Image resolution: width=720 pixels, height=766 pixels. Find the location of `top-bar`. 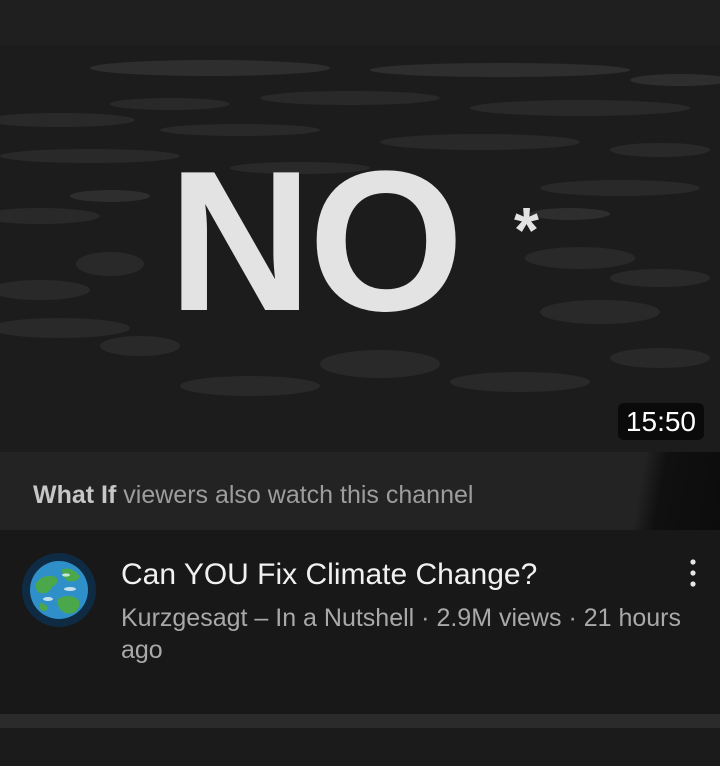

top-bar is located at coordinates (360, 23).